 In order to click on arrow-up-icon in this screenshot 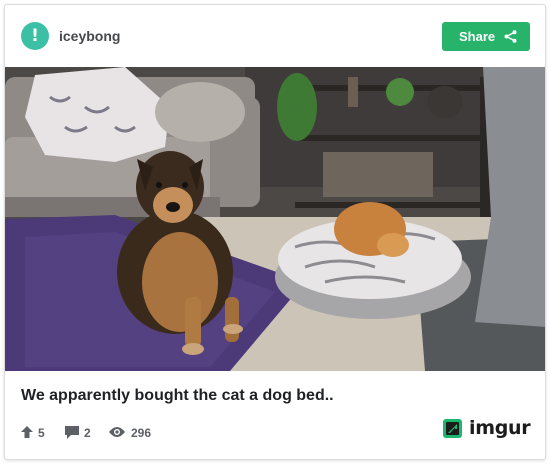, I will do `click(27, 432)`.